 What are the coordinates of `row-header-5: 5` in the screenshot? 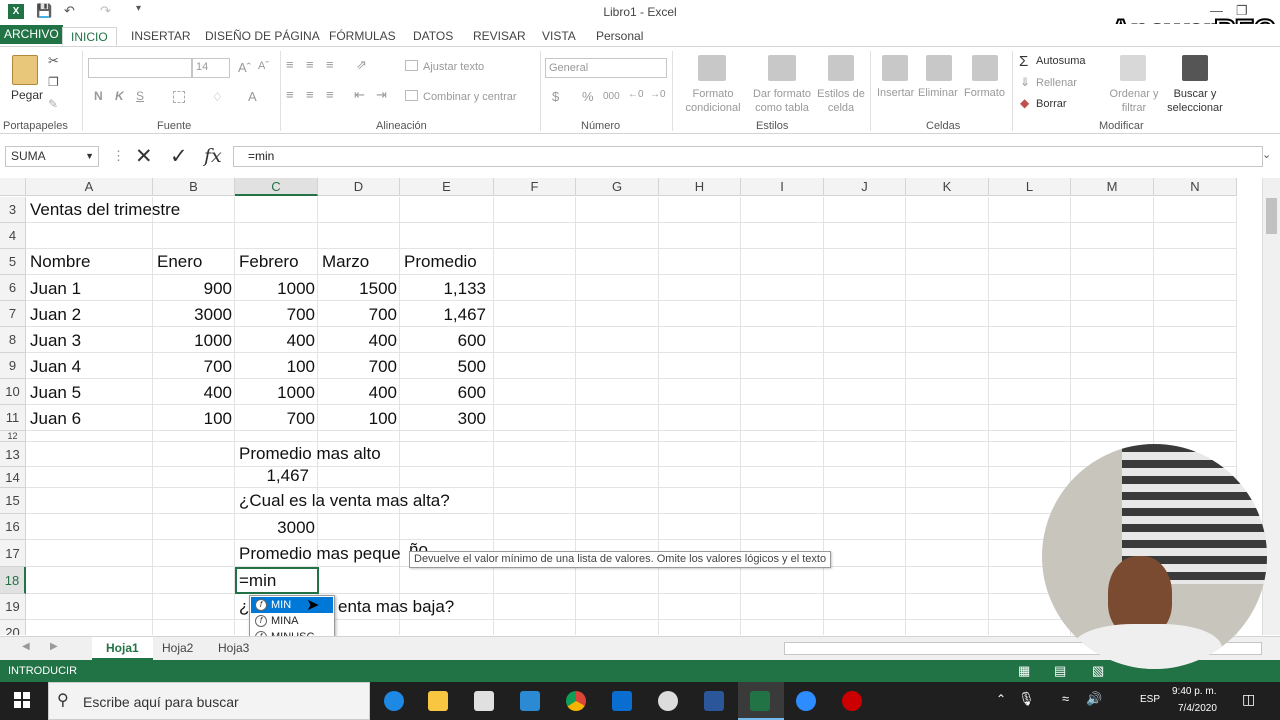 It's located at (13, 262).